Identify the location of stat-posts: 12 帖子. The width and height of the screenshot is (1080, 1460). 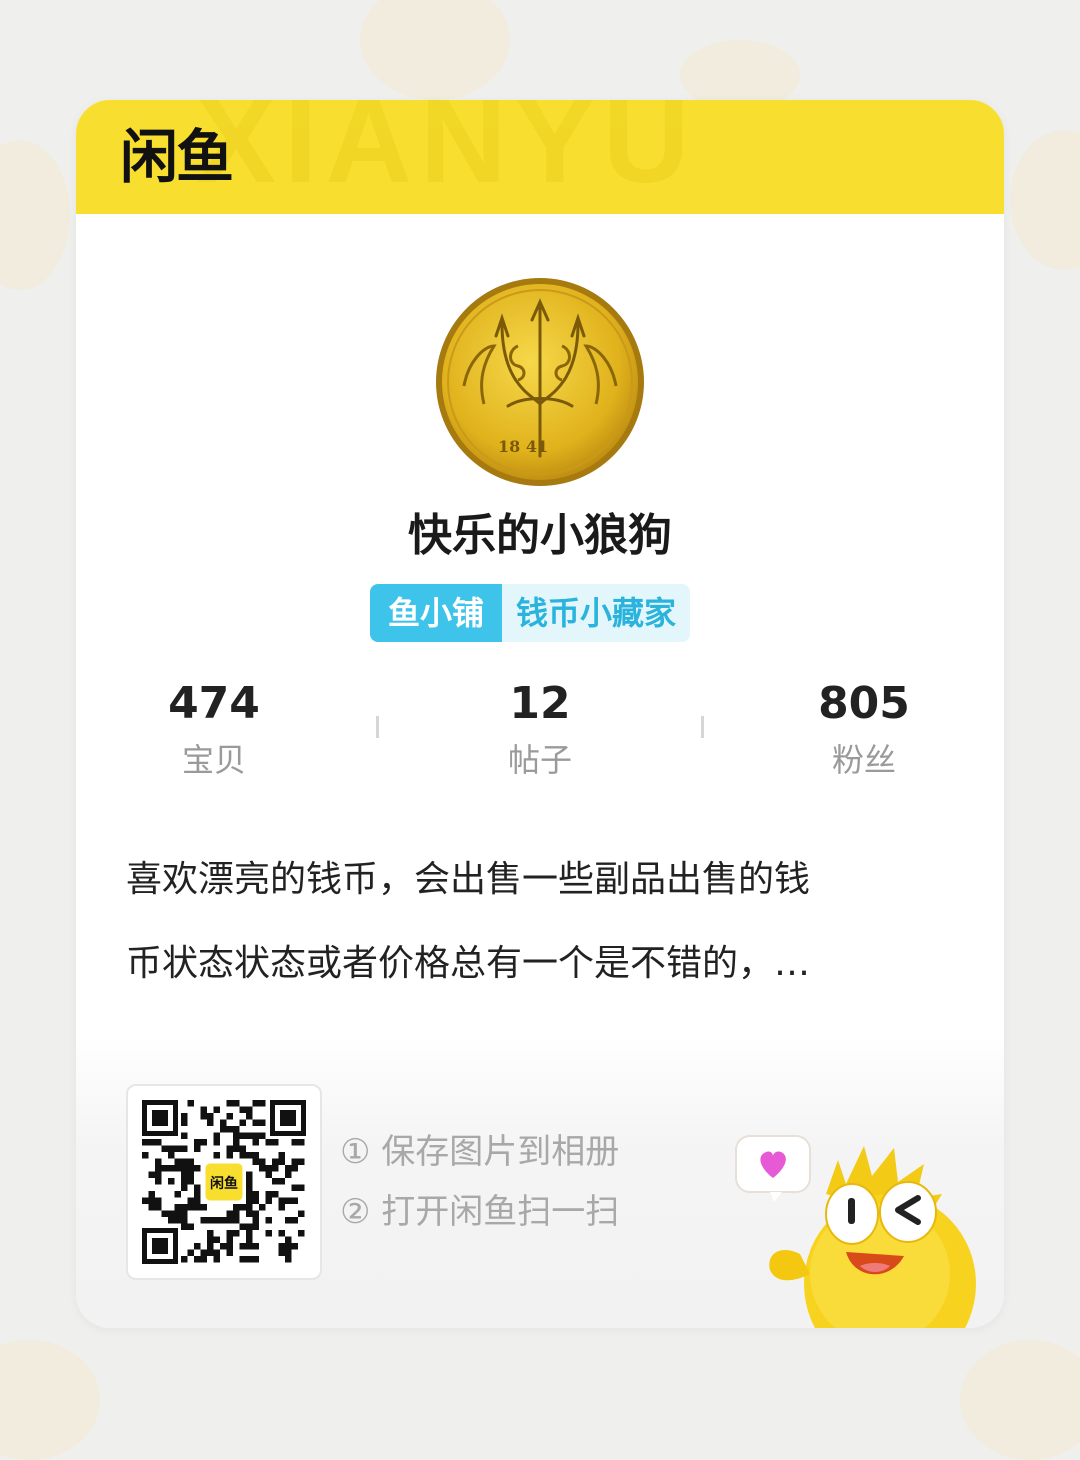
(540, 730).